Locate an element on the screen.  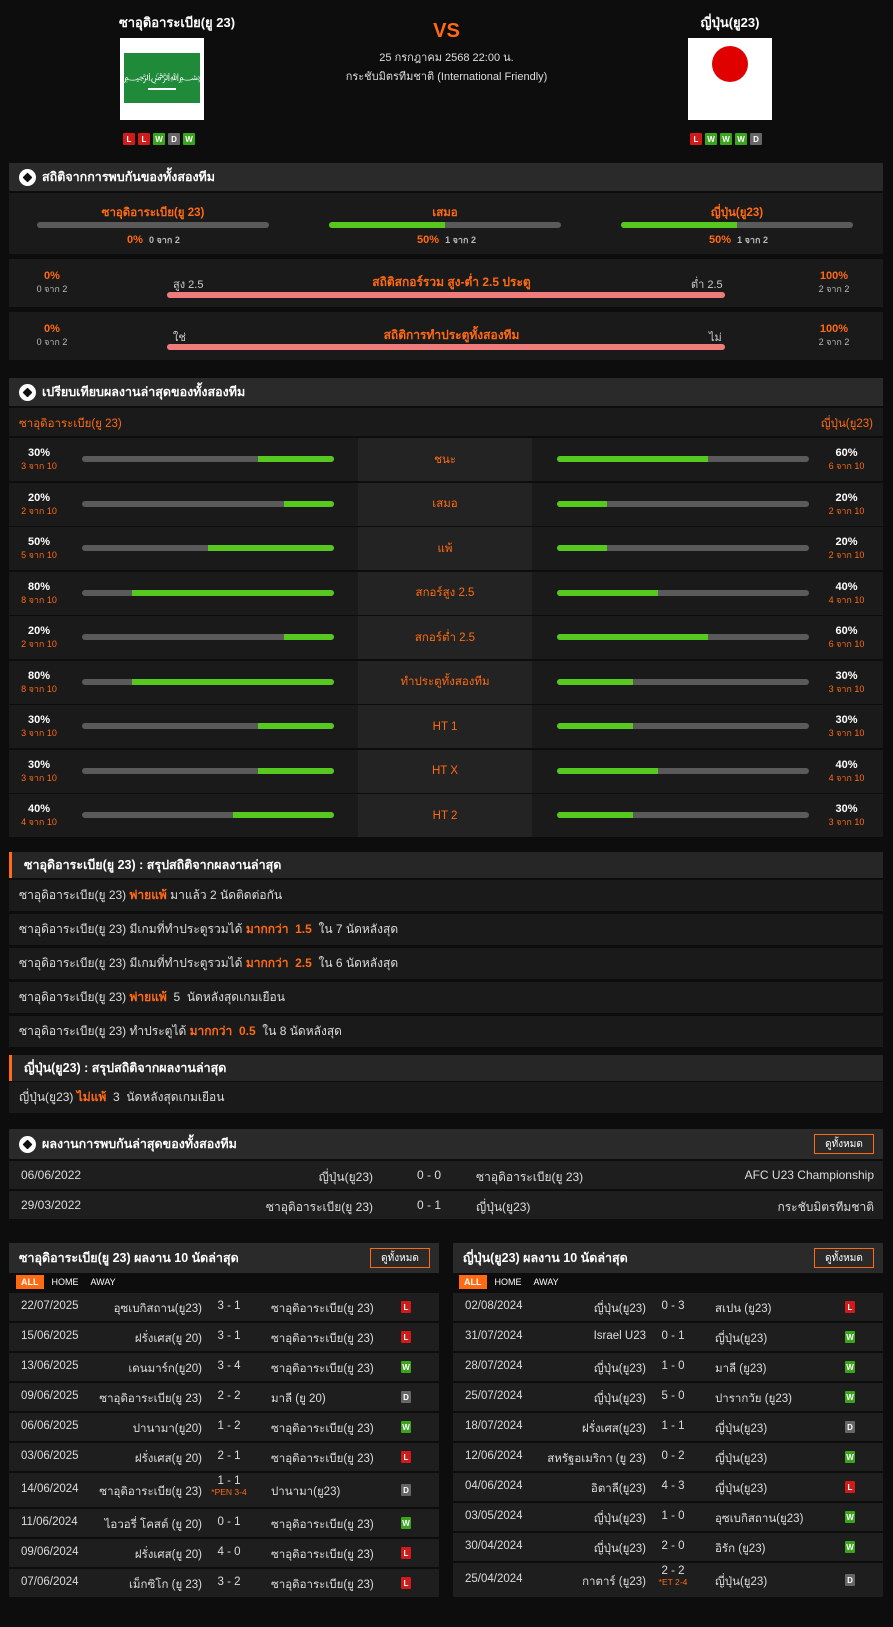
h2h-draw-sub: 1 จาก 2 is located at coordinates (460, 240).